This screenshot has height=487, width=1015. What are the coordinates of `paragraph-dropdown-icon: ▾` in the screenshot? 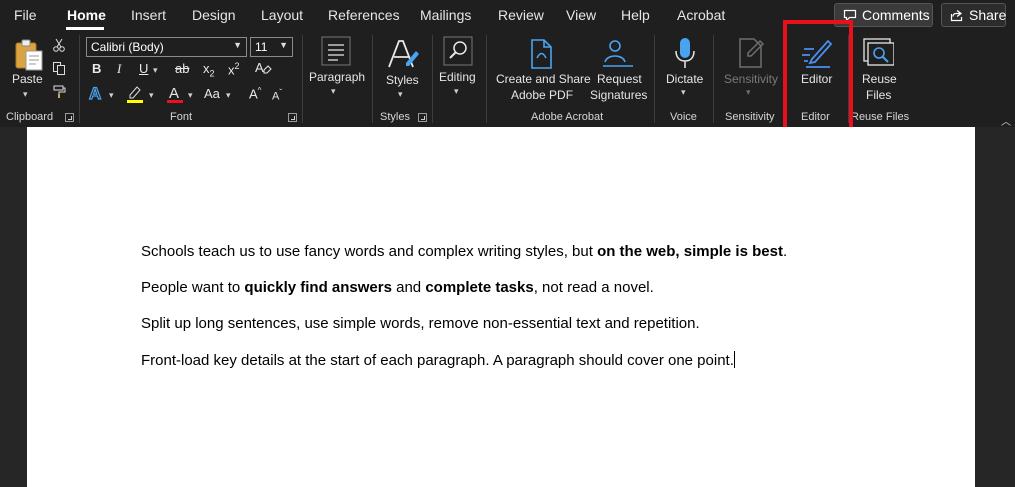 It's located at (333, 91).